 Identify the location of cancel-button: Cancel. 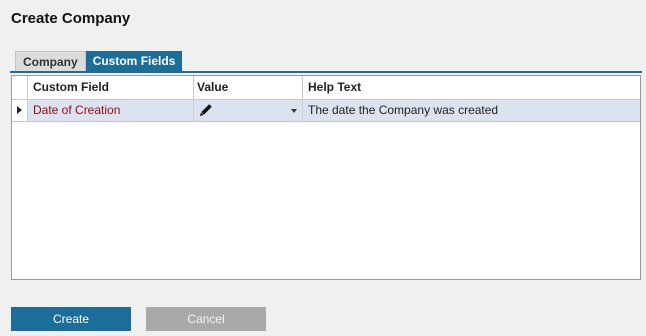
(206, 319).